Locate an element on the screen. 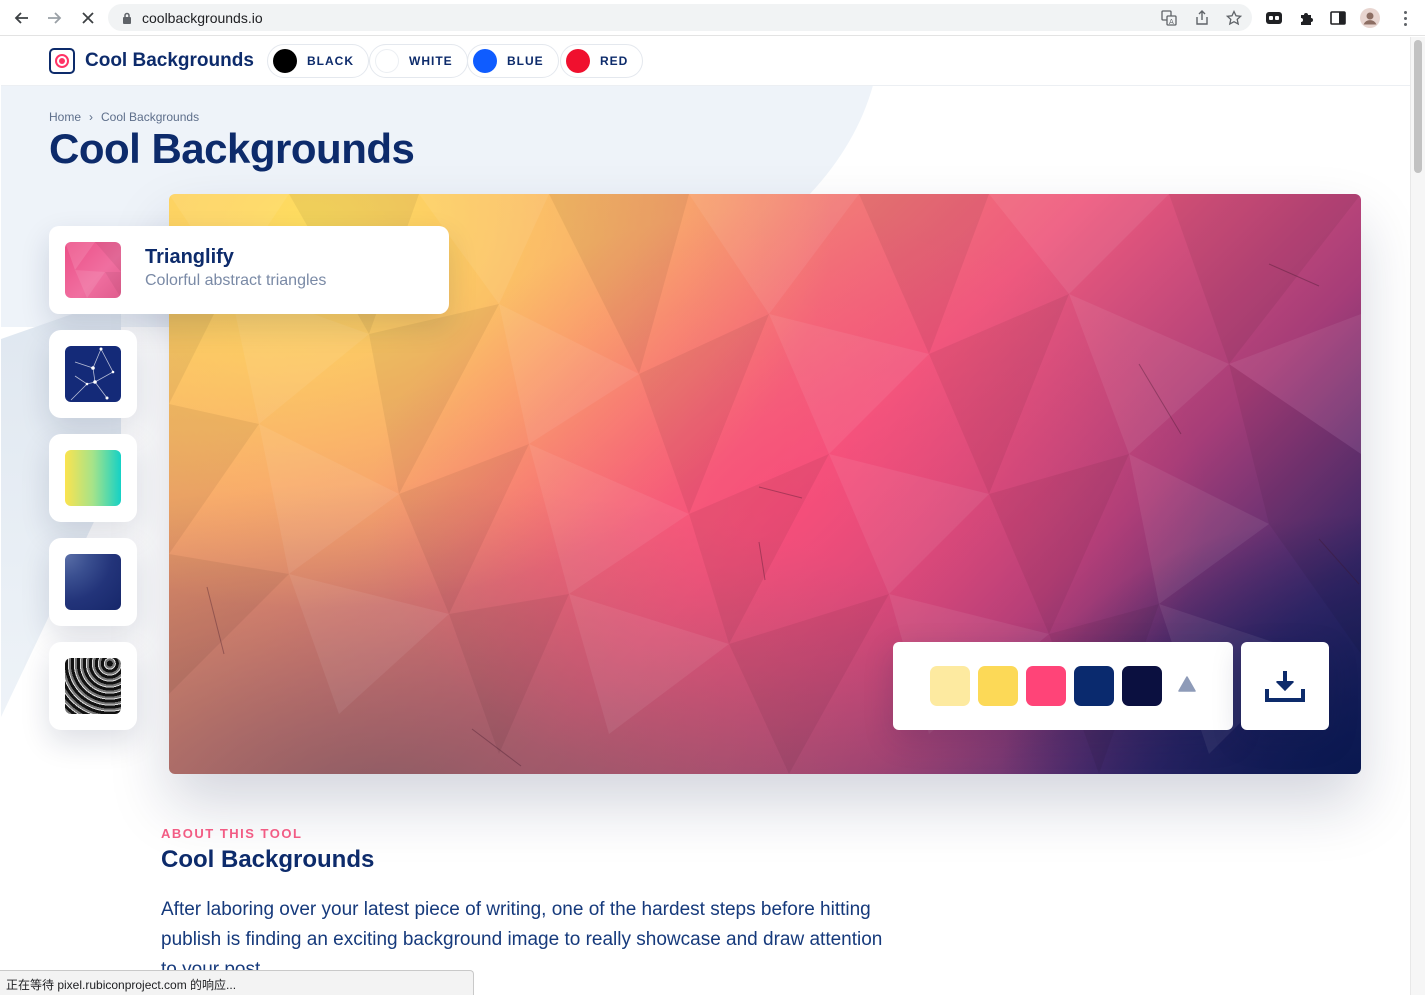  gradient-thumbnail is located at coordinates (93, 478).